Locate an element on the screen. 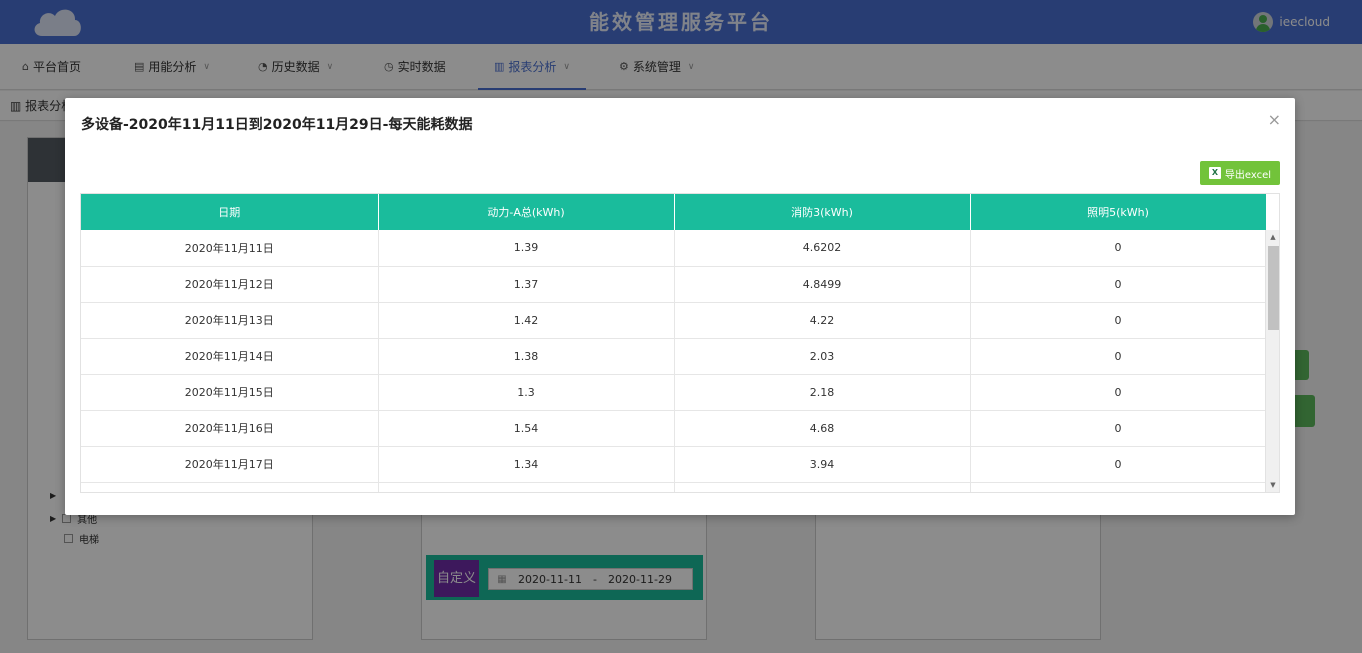 The height and width of the screenshot is (653, 1362). table-row: 2020年11月11日 1.39 4.6202 0 is located at coordinates (674, 248).